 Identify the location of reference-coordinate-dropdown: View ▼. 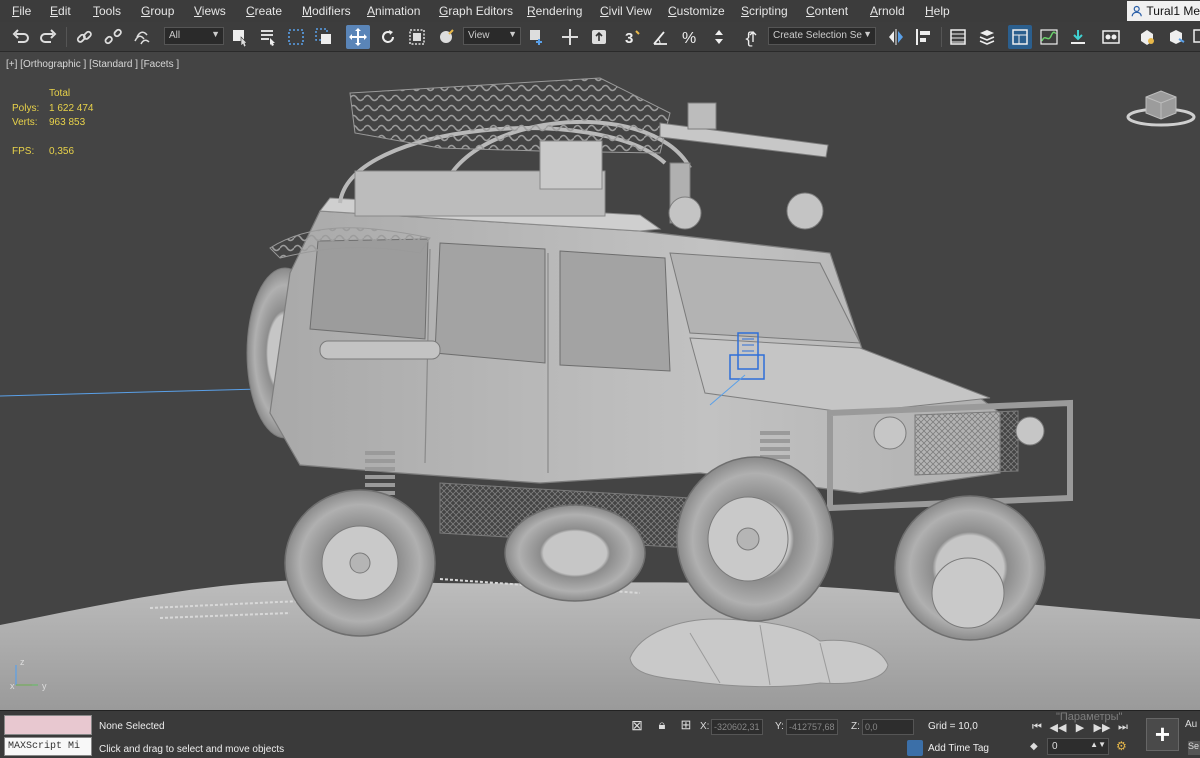
(492, 36).